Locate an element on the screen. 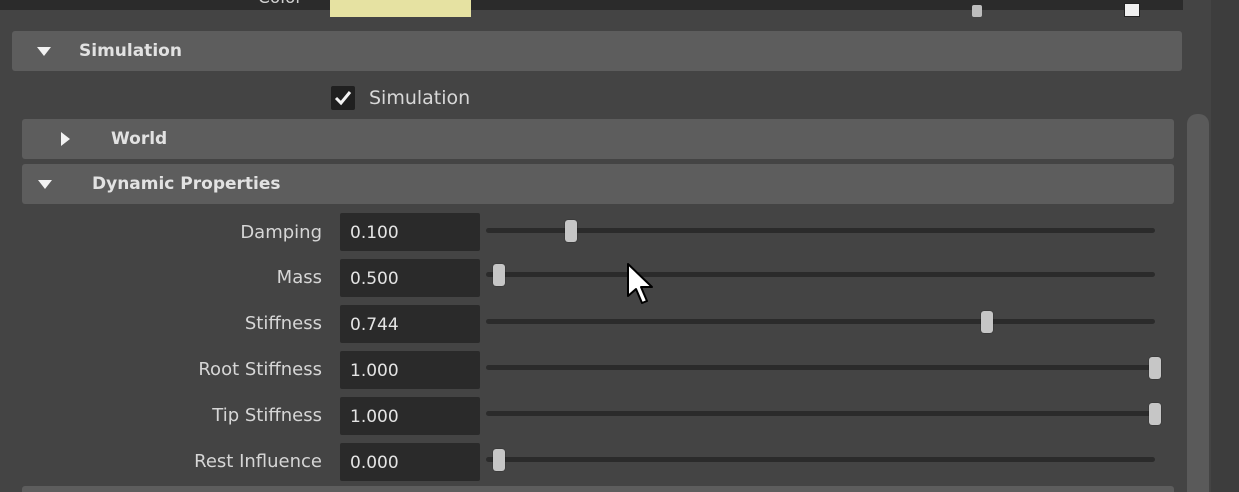 This screenshot has width=1239, height=492. top-slider-handle is located at coordinates (977, 11).